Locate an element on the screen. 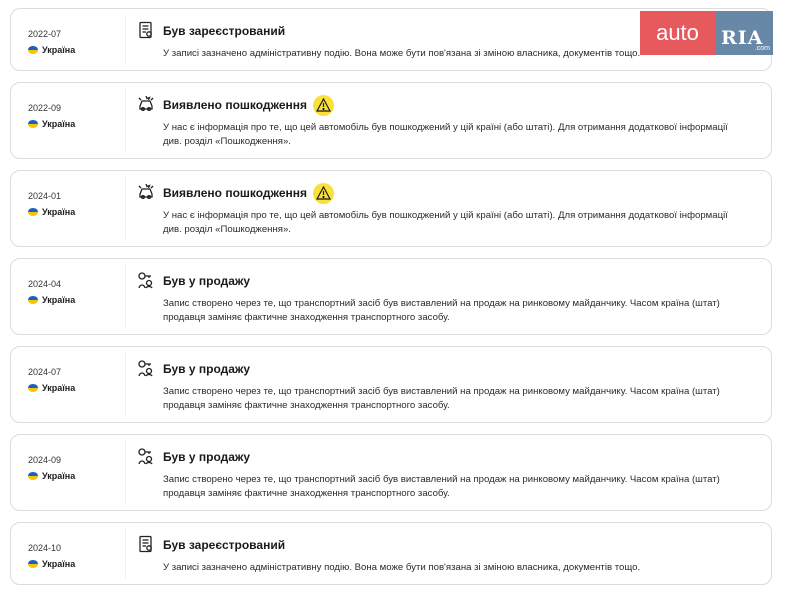  event-meta: 2024-09 Україна is located at coordinates (68, 472).